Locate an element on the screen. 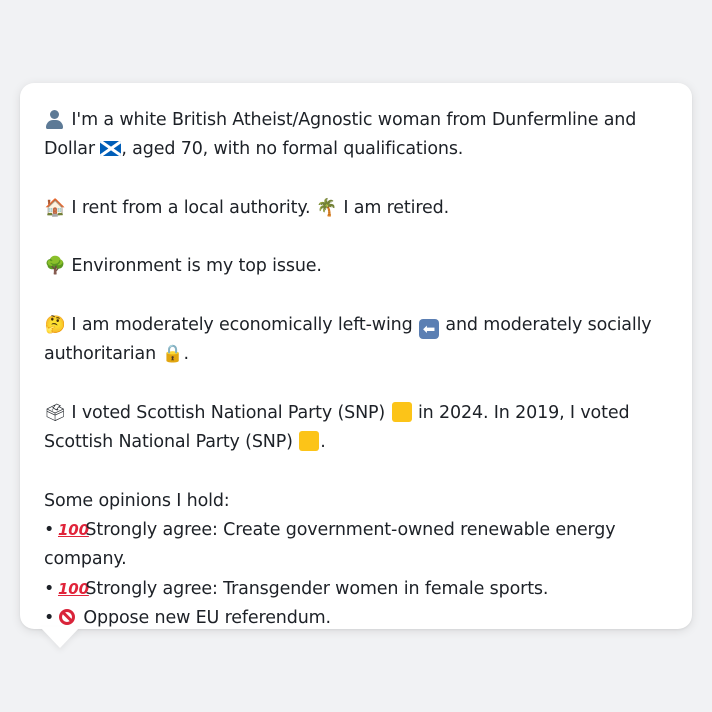  housing-text: I rent from a local authority. is located at coordinates (191, 207).